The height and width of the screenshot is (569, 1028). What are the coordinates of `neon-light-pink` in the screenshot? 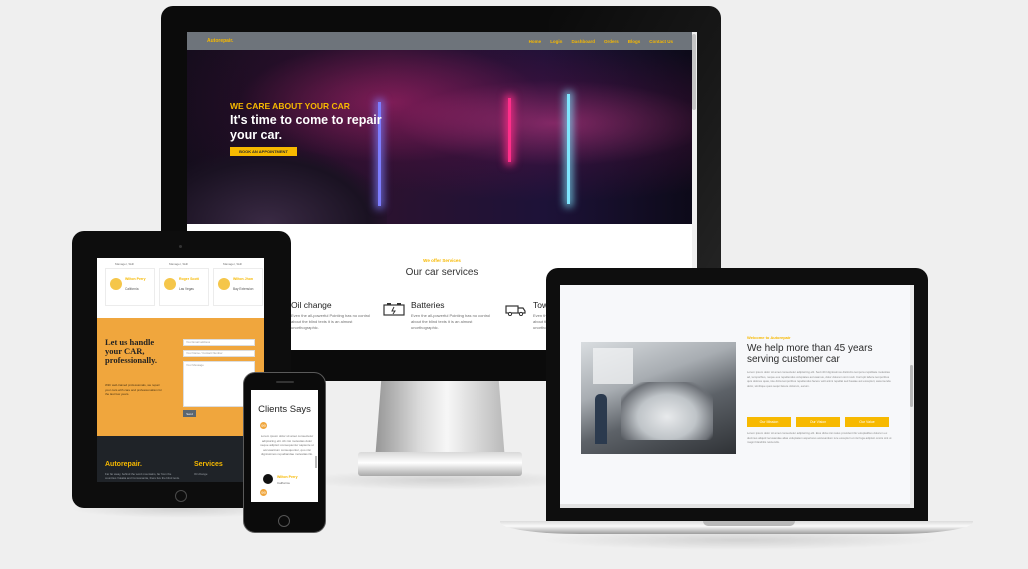 It's located at (509, 130).